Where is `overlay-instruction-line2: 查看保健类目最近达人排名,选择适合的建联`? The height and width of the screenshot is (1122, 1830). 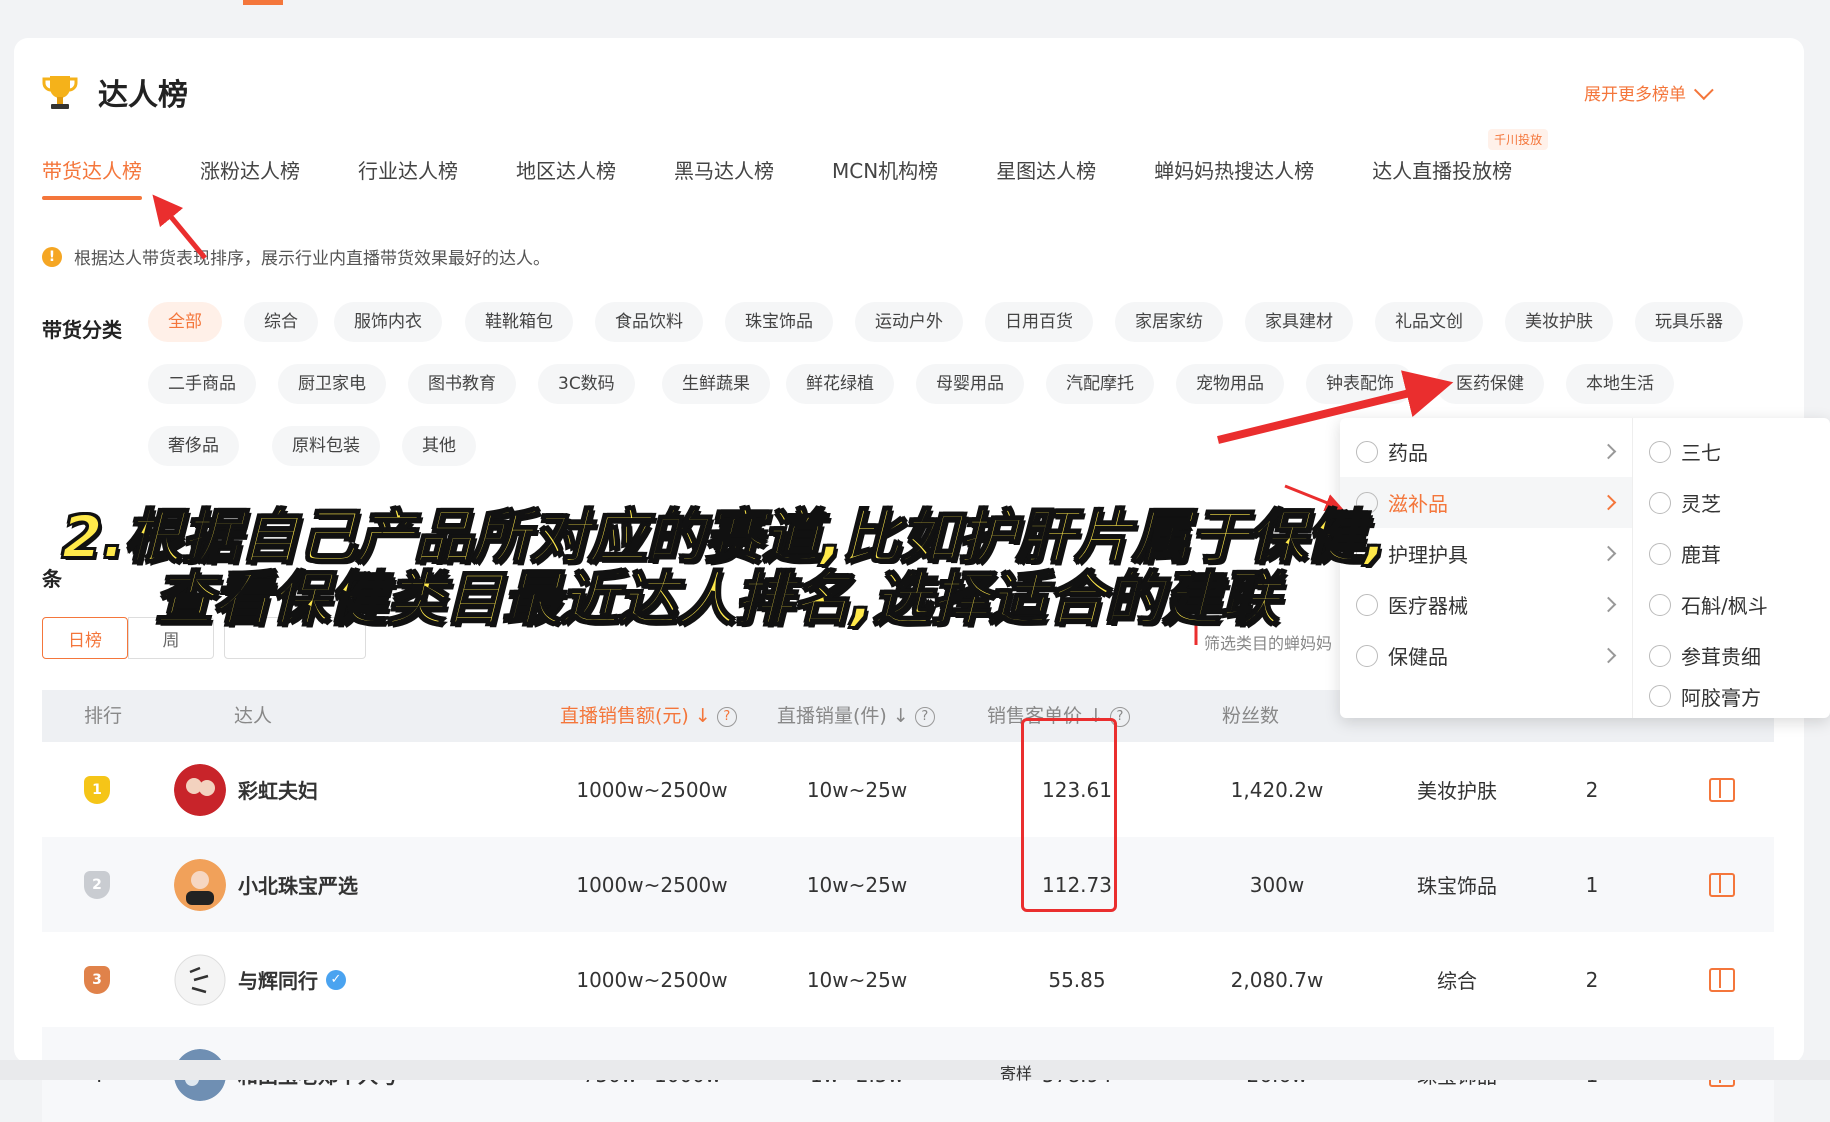 overlay-instruction-line2: 查看保健类目最近达人排名,选择适合的建联 is located at coordinates (717, 599).